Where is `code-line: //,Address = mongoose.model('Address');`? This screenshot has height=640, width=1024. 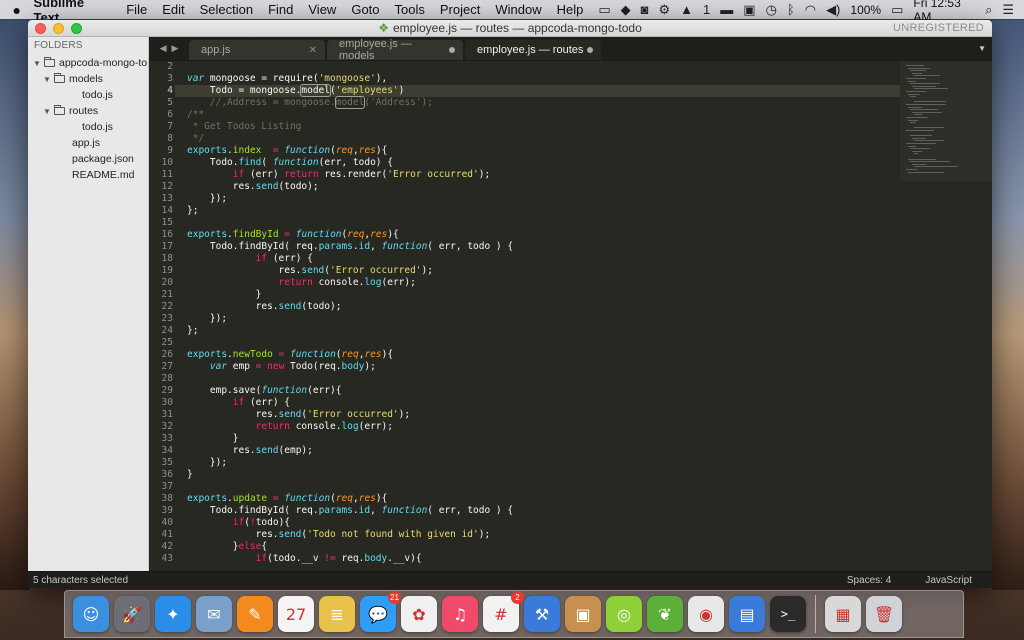
code-line: //,Address = mongoose.model('Address'); is located at coordinates (543, 102).